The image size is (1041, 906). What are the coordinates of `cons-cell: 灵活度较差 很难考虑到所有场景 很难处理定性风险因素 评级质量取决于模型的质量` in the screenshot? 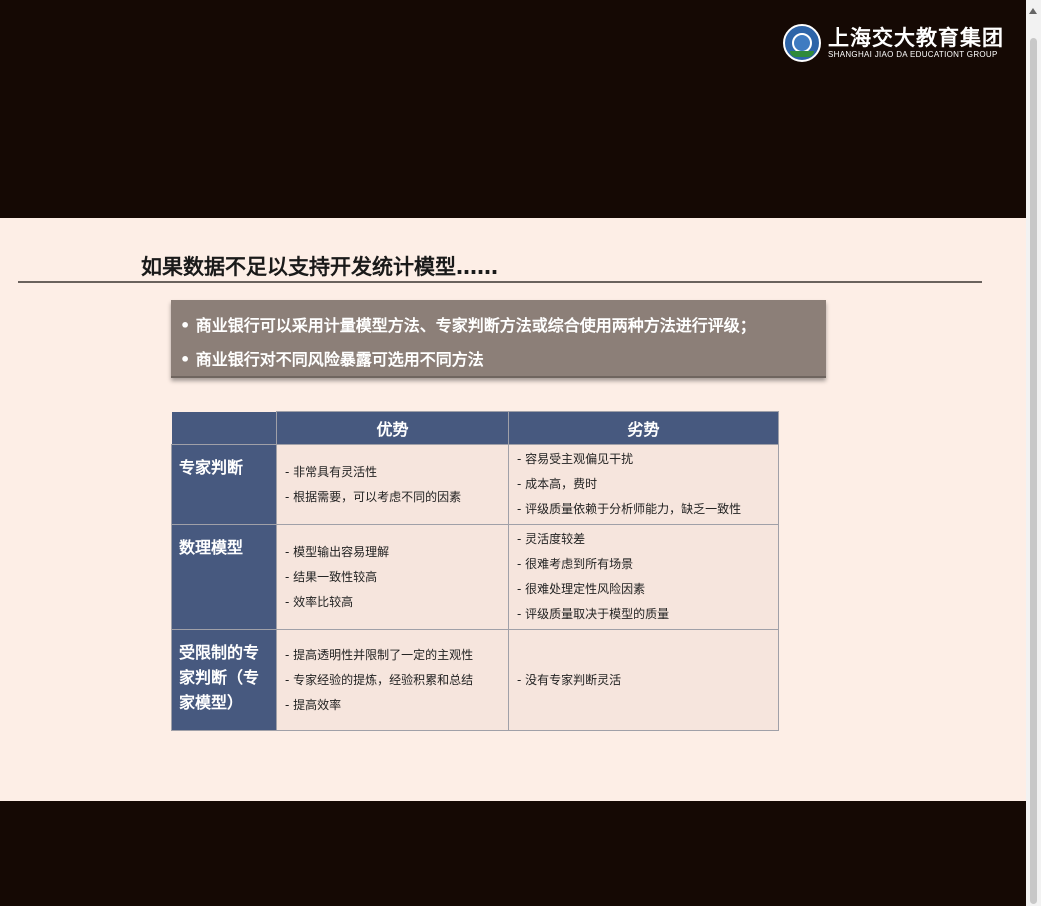 It's located at (643, 577).